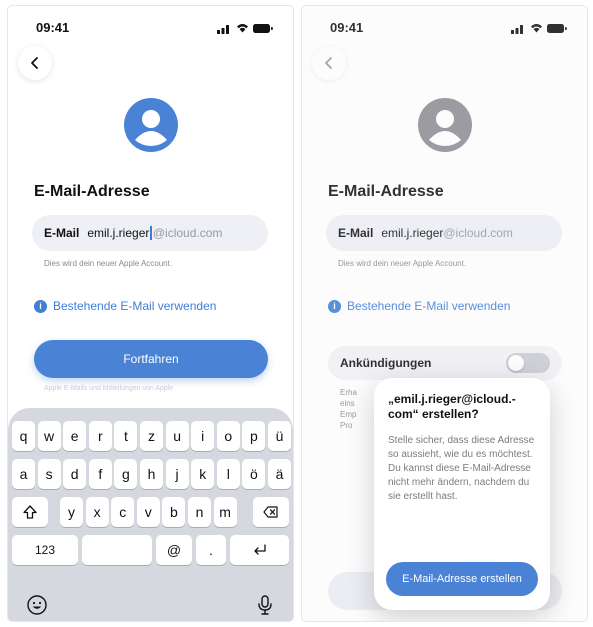 Image resolution: width=593 pixels, height=627 pixels. I want to click on popover-title: „emil.j.rieger@icloud.- com“ erstellen?, so click(463, 407).